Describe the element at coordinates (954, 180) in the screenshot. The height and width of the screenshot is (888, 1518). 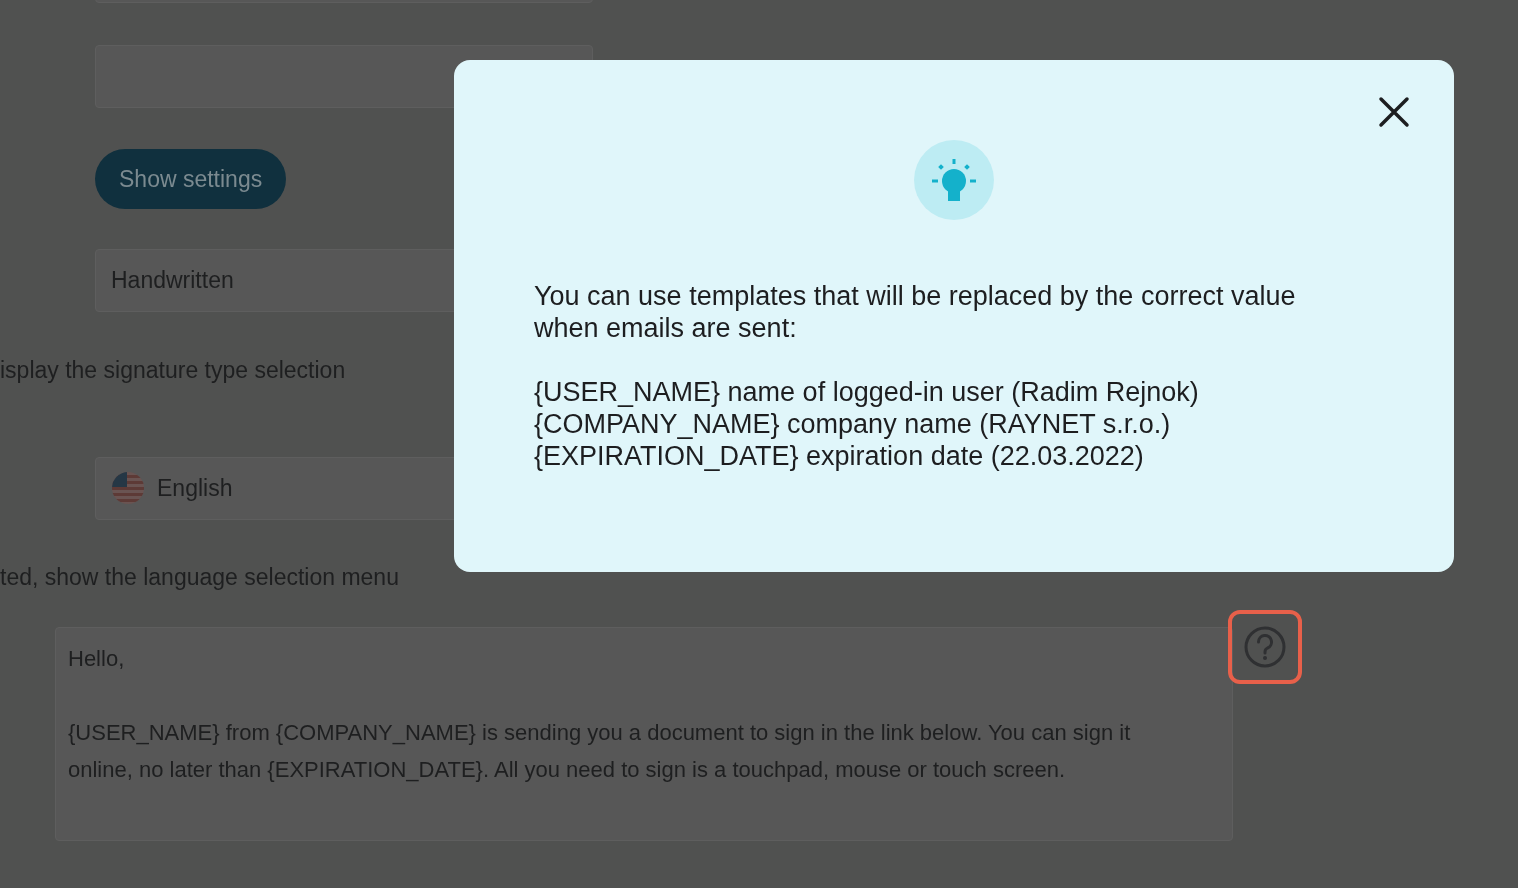
I see `lightbulb-icon` at that location.